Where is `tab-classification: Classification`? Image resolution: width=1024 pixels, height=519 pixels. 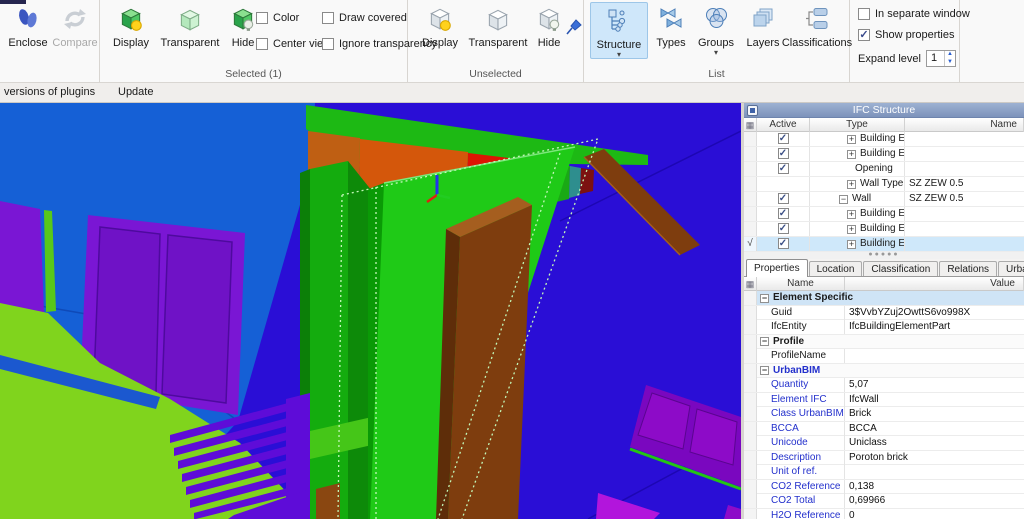 tab-classification: Classification is located at coordinates (901, 268).